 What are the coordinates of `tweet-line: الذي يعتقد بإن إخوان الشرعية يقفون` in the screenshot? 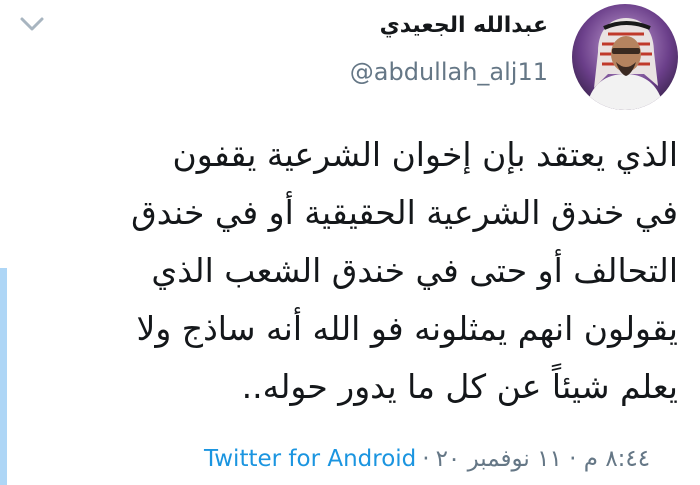 It's located at (425, 154).